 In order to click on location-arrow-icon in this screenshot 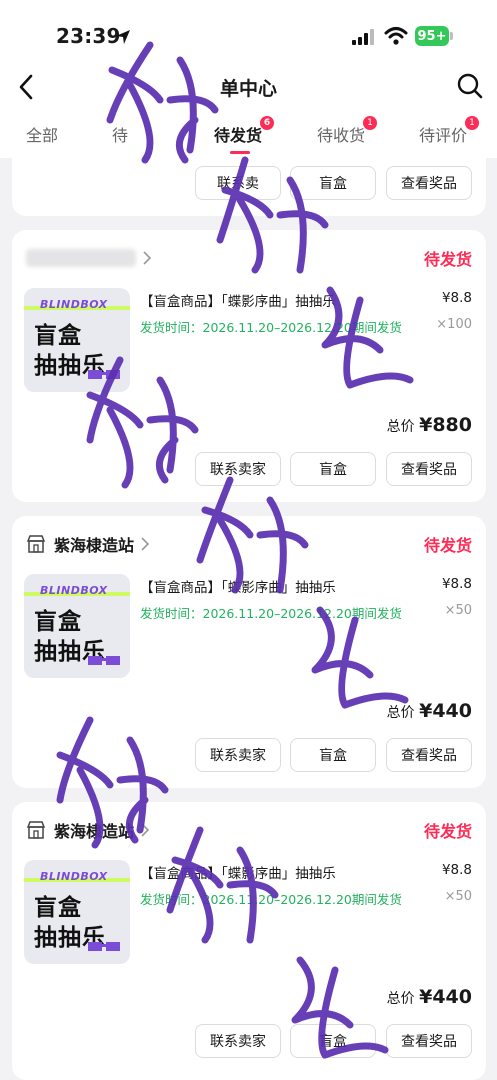, I will do `click(123, 37)`.